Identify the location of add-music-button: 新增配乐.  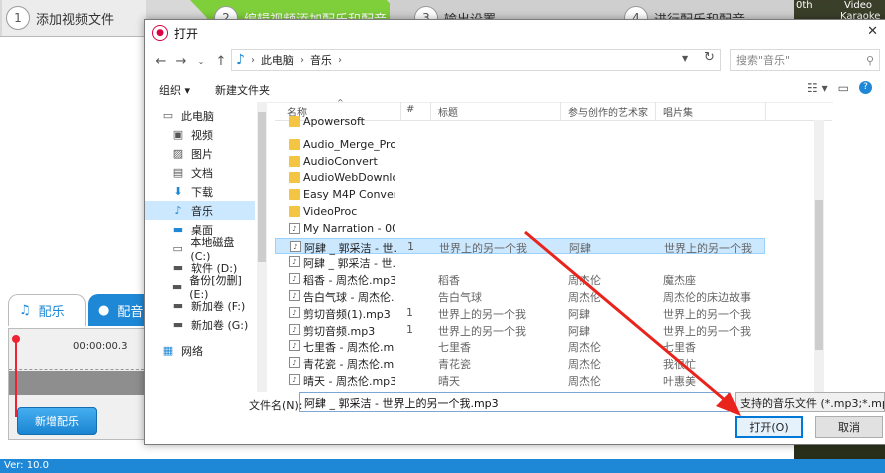
(57, 421).